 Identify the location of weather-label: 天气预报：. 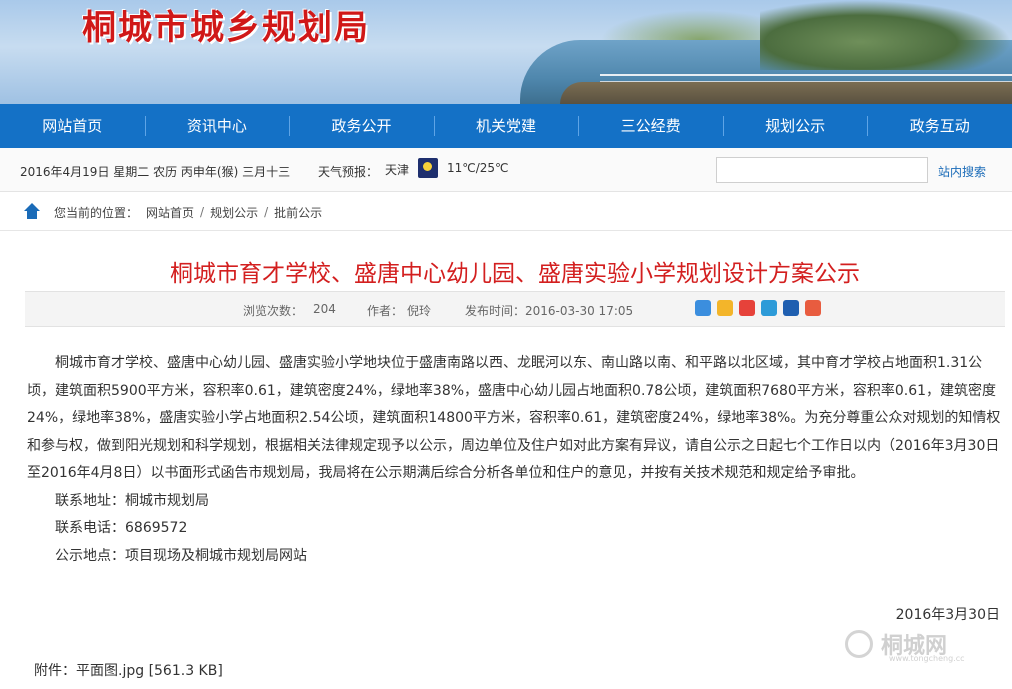
(348, 172).